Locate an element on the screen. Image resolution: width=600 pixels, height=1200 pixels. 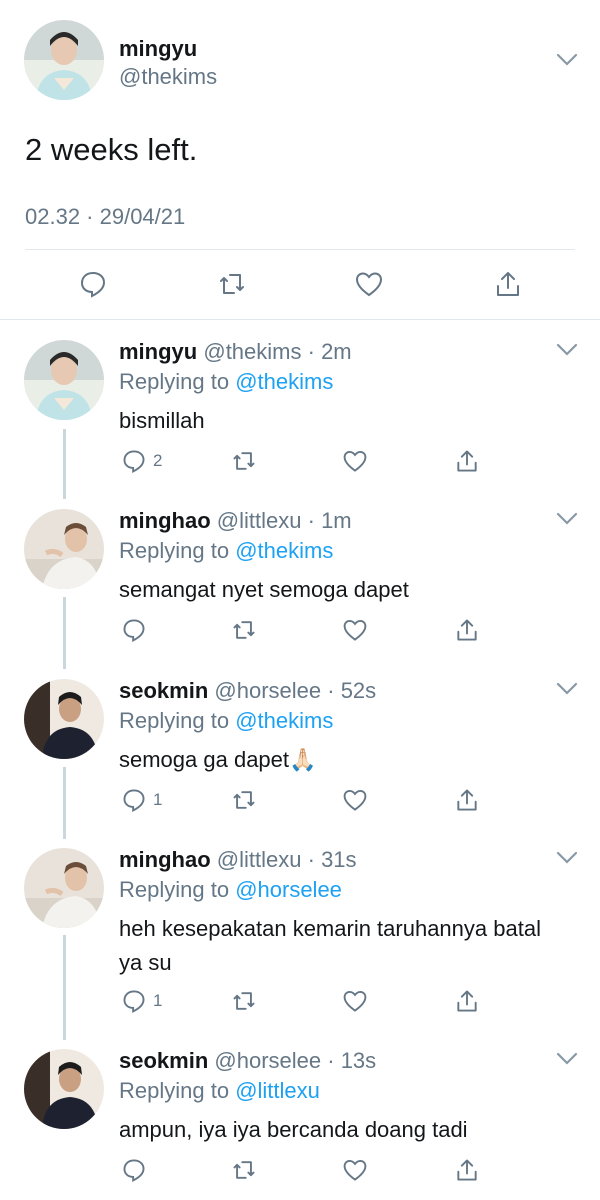
reply-time: · 31s is located at coordinates (332, 859).